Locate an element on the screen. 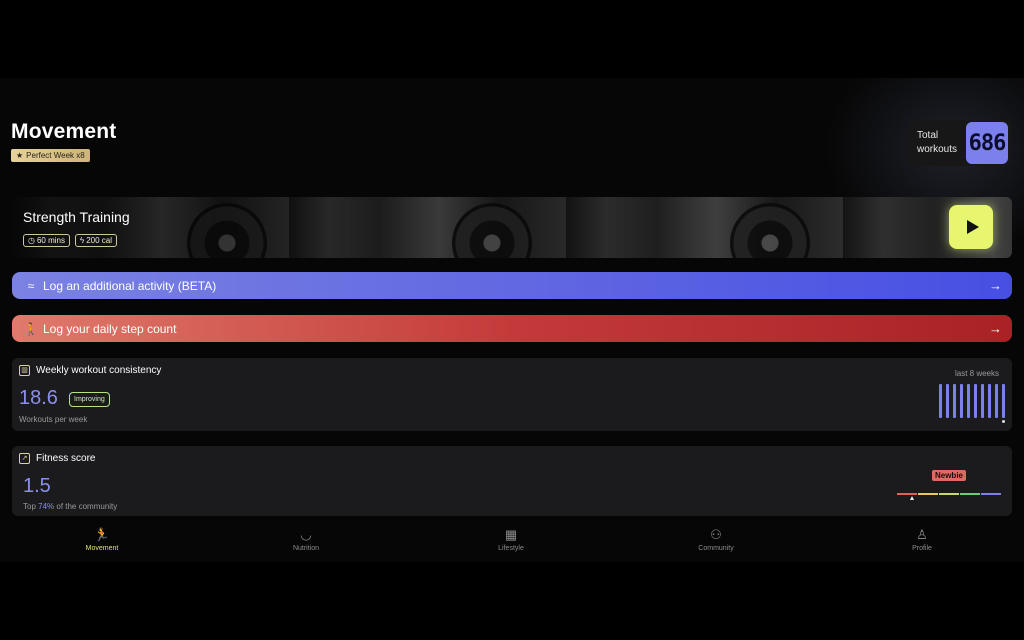  calories-text: 200 cal is located at coordinates (99, 240).